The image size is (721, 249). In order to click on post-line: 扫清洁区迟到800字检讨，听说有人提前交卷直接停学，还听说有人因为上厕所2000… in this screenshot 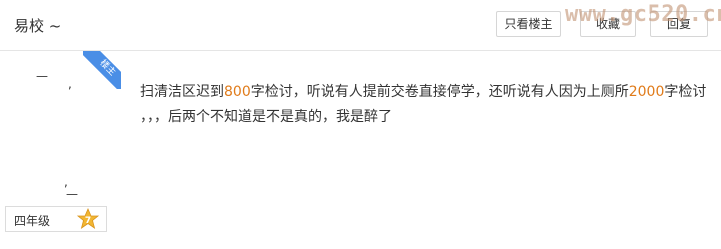, I will do `click(425, 92)`.